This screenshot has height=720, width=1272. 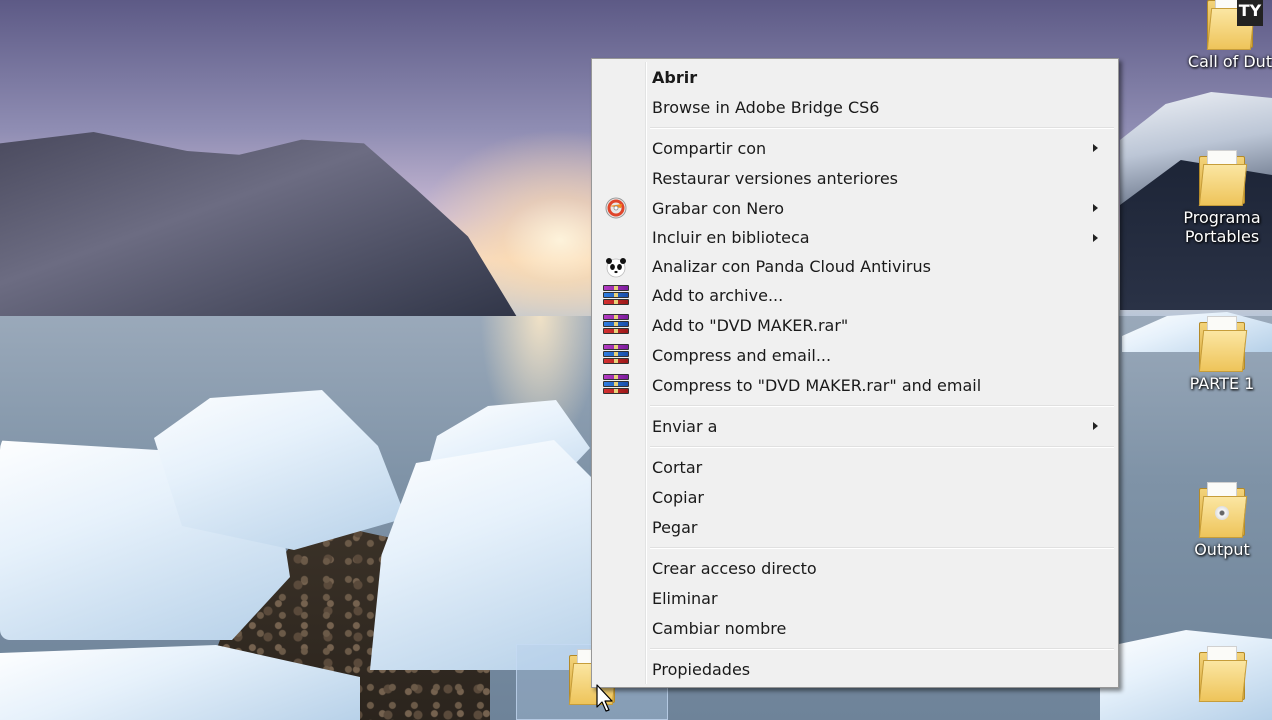 I want to click on menu-item-label: Enviar a, so click(x=685, y=426).